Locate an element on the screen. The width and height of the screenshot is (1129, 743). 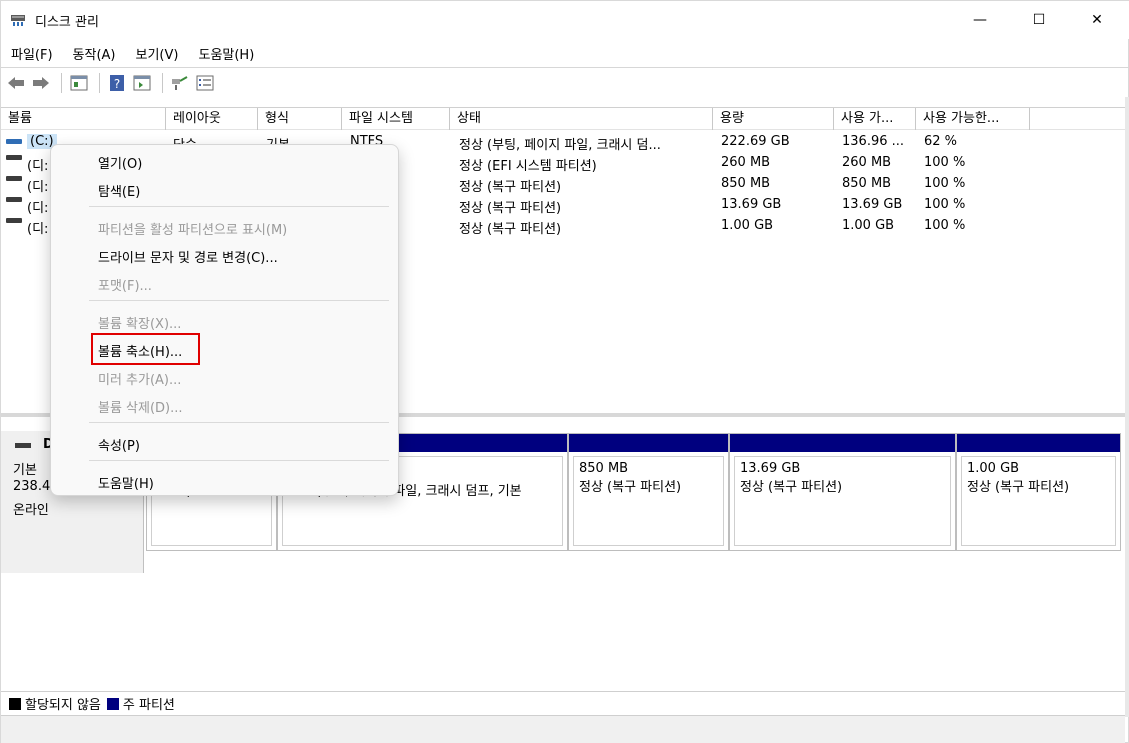
properties-icon is located at coordinates (79, 83).